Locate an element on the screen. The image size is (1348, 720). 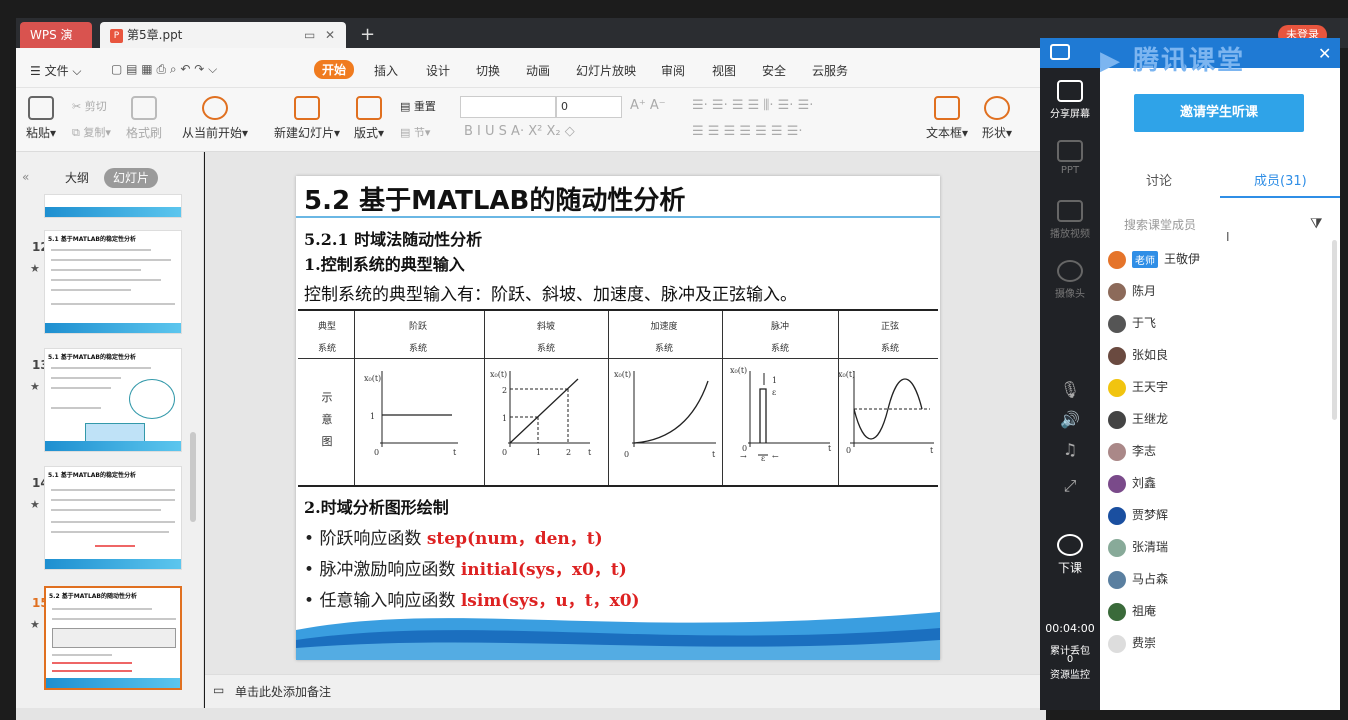
shape-button: 形状▾ is located at coordinates (997, 118).